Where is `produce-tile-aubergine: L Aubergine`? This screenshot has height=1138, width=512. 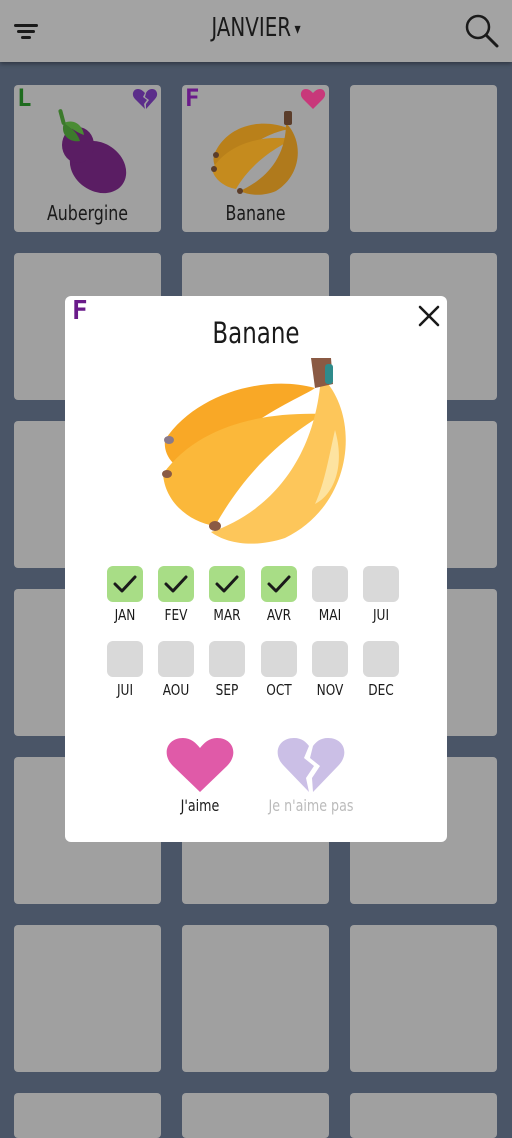 produce-tile-aubergine: L Aubergine is located at coordinates (87, 158).